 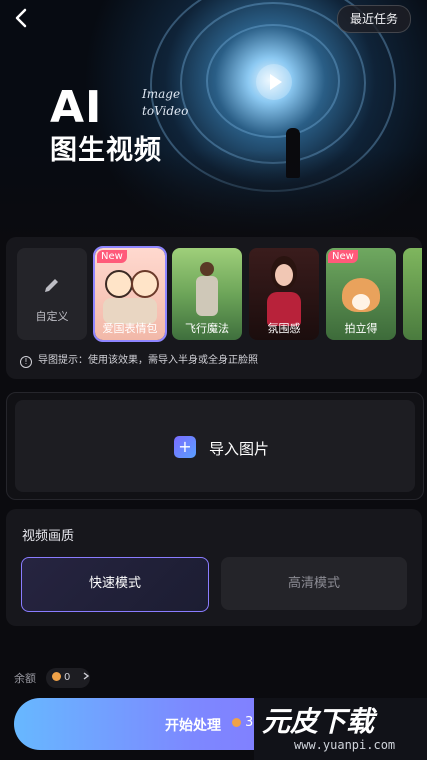 What do you see at coordinates (284, 275) in the screenshot?
I see `woman-face` at bounding box center [284, 275].